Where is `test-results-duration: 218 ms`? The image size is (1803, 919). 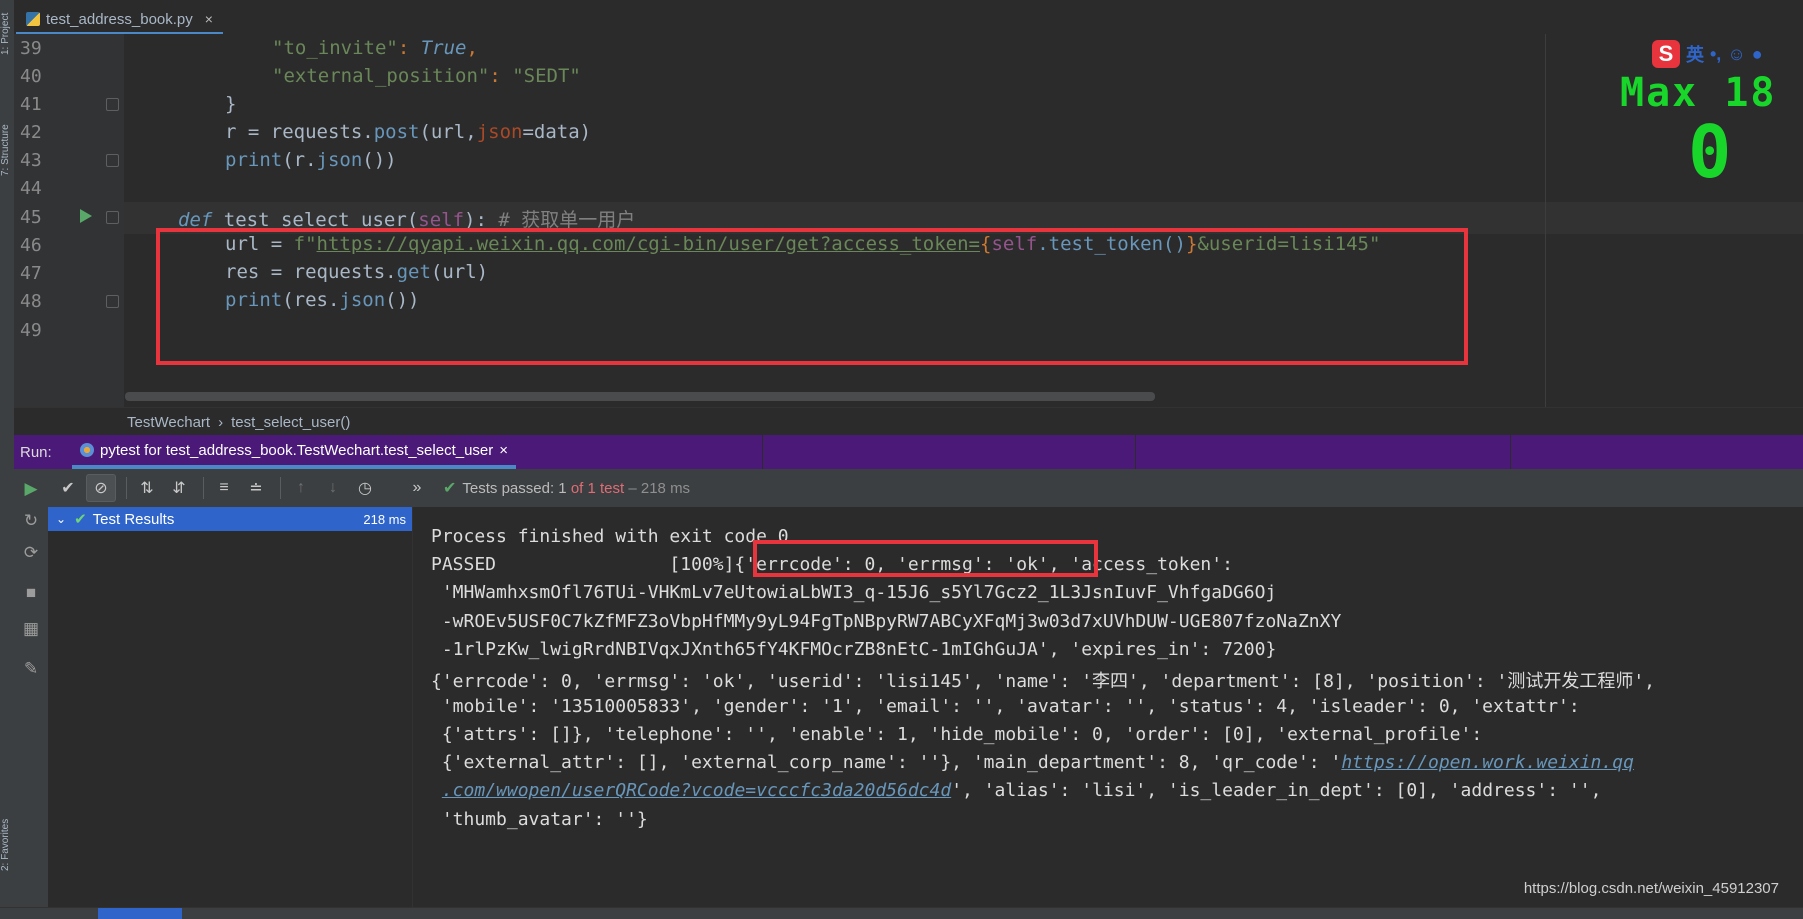
test-results-duration: 218 ms is located at coordinates (384, 519).